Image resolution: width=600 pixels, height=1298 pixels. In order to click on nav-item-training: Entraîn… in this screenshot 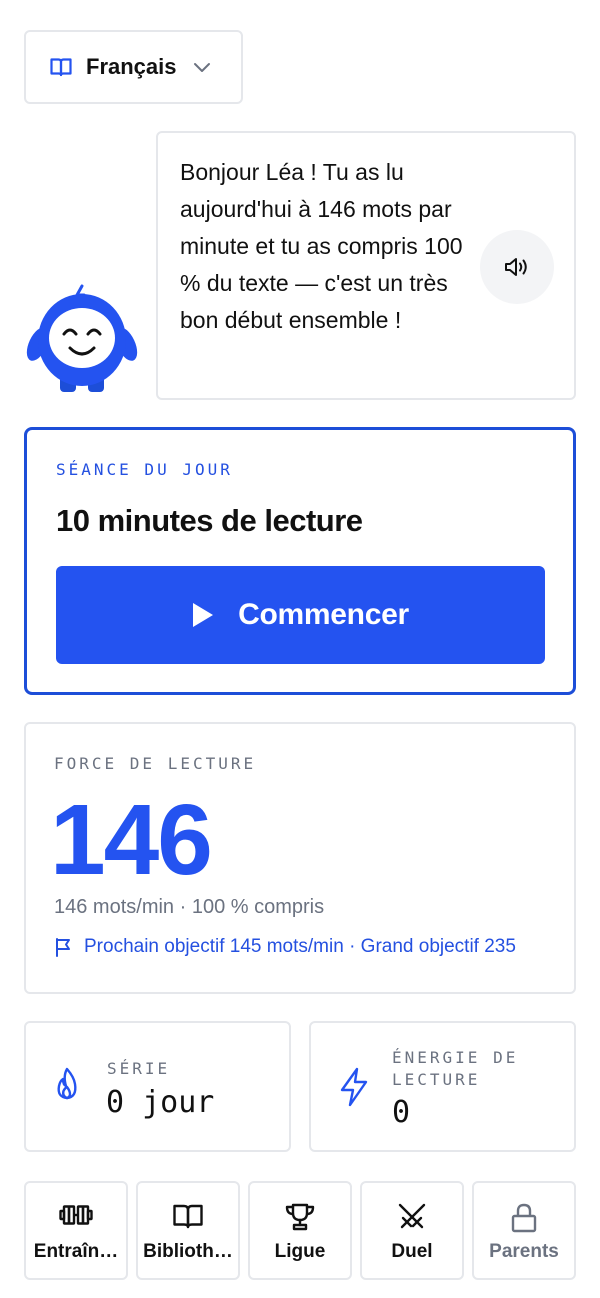, I will do `click(76, 1230)`.